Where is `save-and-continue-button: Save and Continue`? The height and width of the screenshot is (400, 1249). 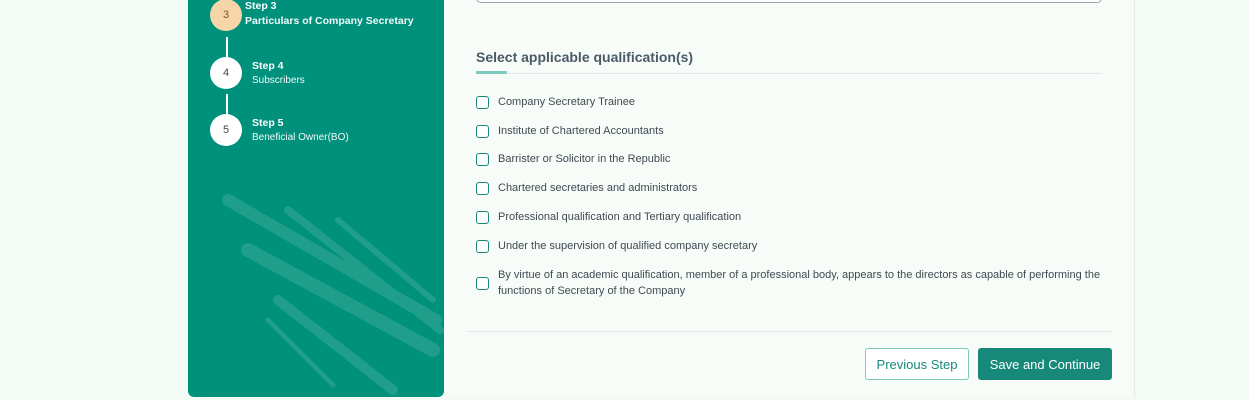 save-and-continue-button: Save and Continue is located at coordinates (1045, 364).